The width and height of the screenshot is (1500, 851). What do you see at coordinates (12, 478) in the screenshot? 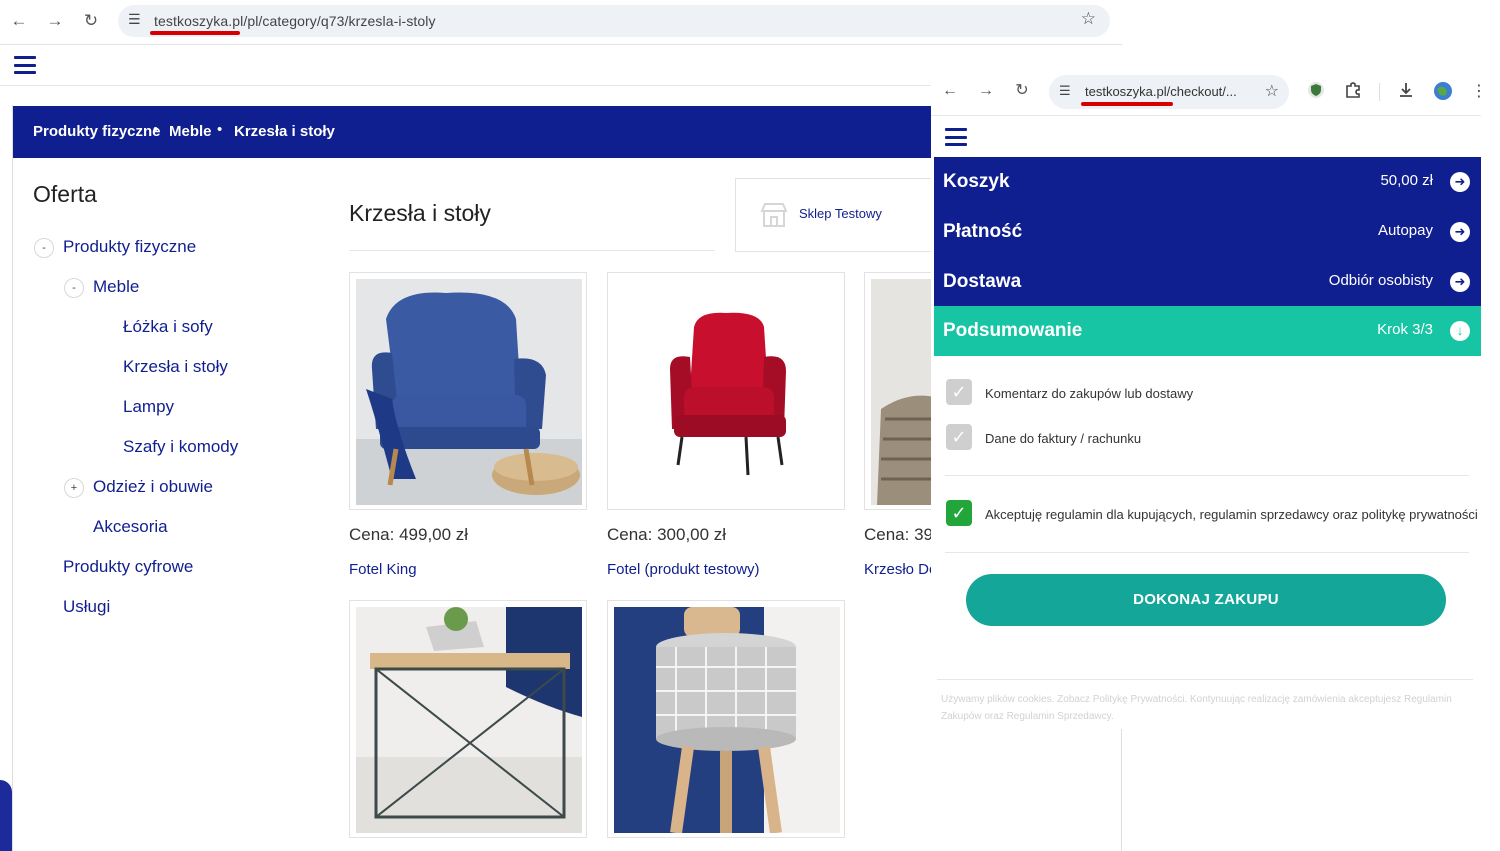
I see `page-border-left` at bounding box center [12, 478].